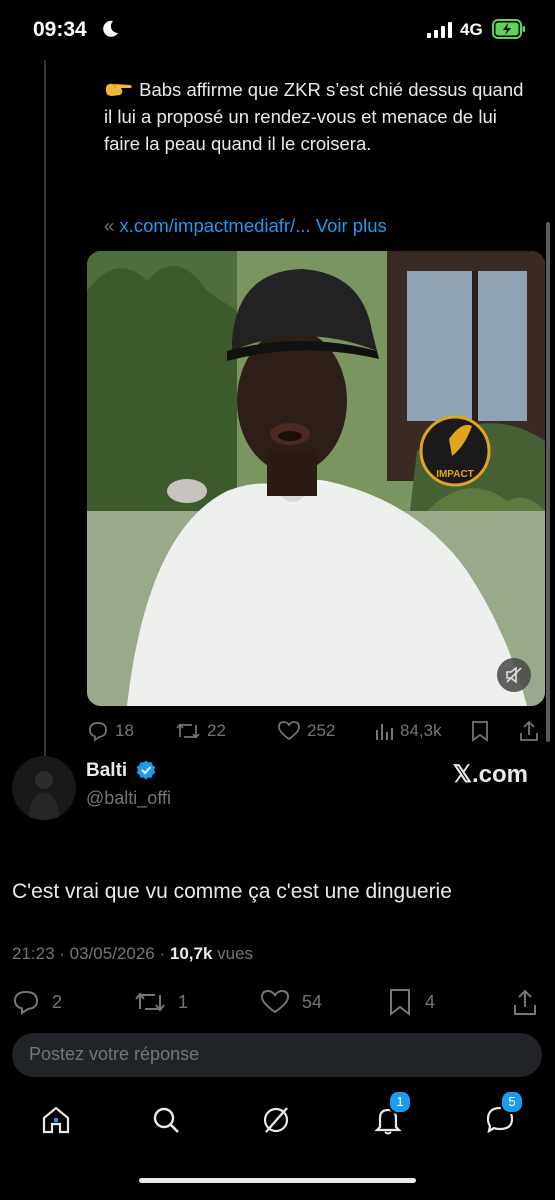 Image resolution: width=555 pixels, height=1200 pixels. Describe the element at coordinates (548, 482) in the screenshot. I see `scrollbar` at that location.